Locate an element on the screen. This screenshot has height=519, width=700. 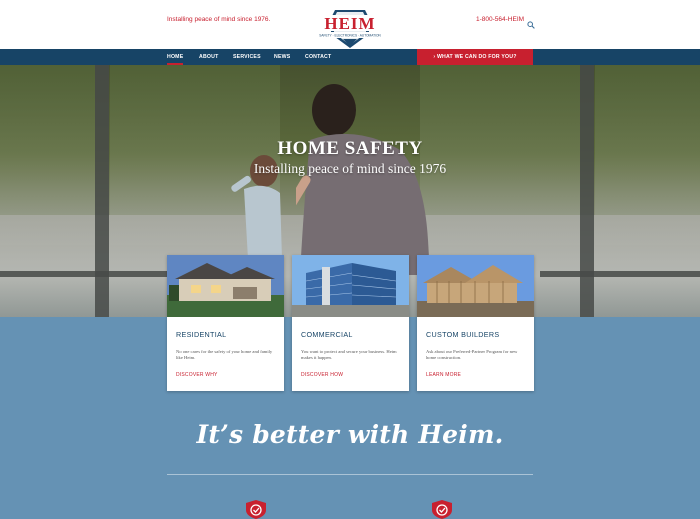
residential-house-image is located at coordinates (225, 286).